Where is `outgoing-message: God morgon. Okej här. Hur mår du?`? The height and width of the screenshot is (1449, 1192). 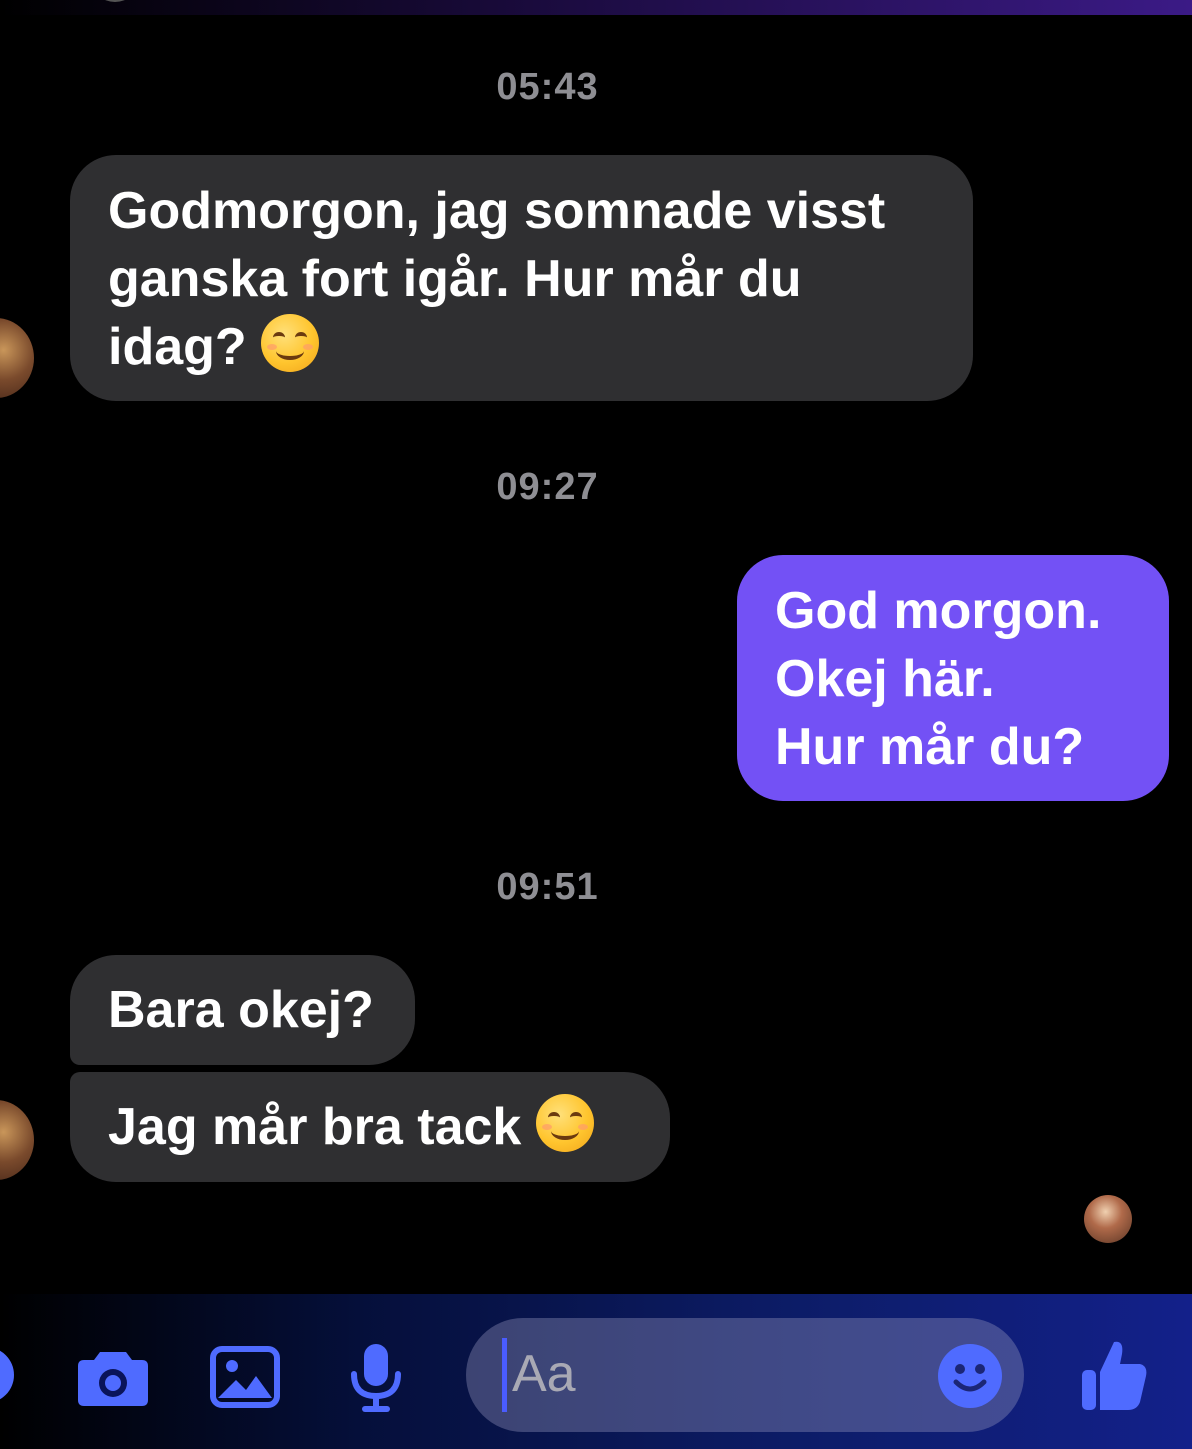 outgoing-message: God morgon. Okej här. Hur mår du? is located at coordinates (953, 678).